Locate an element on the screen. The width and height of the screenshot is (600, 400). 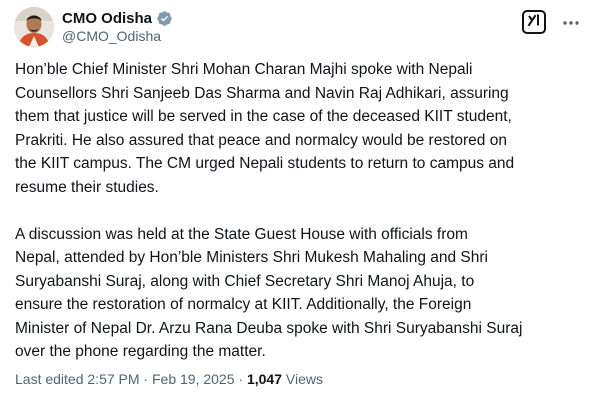
tweet-text-line: resume their studies. is located at coordinates (87, 187).